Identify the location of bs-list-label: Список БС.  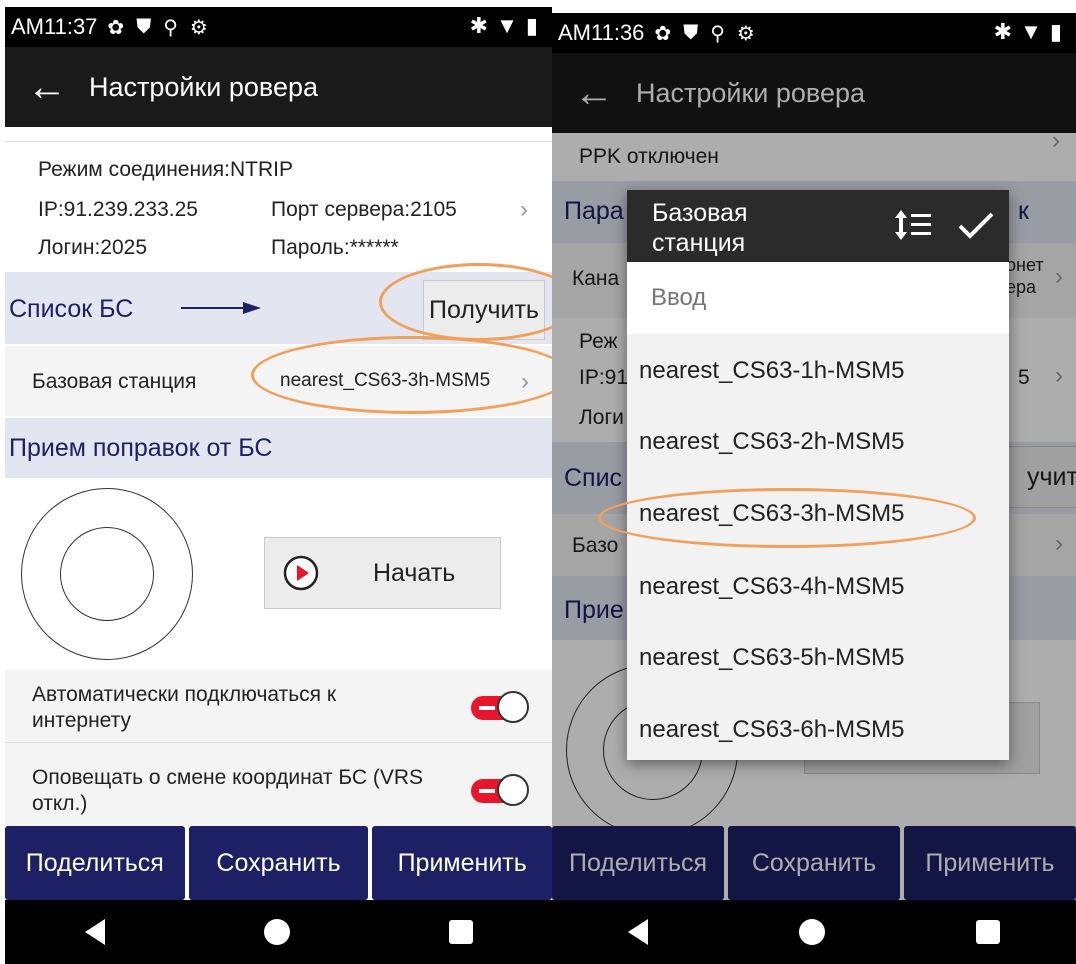
(71, 309).